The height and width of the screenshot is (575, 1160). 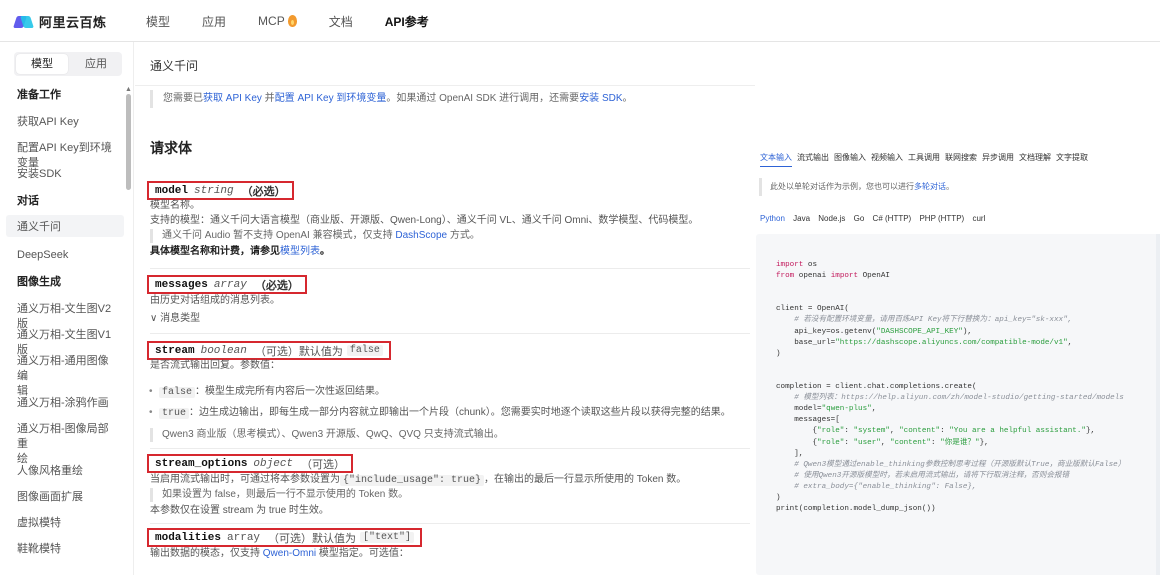 What do you see at coordinates (978, 218) in the screenshot?
I see `tab-curl: curl` at bounding box center [978, 218].